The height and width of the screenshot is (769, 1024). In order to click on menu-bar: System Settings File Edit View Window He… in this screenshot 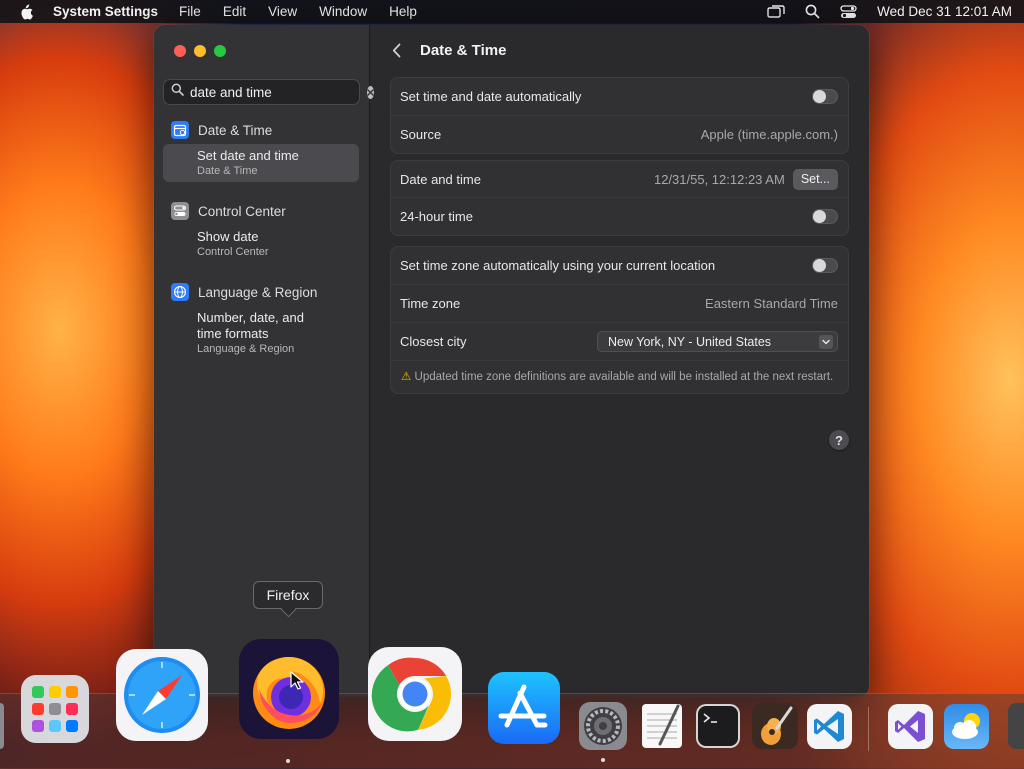, I will do `click(512, 11)`.